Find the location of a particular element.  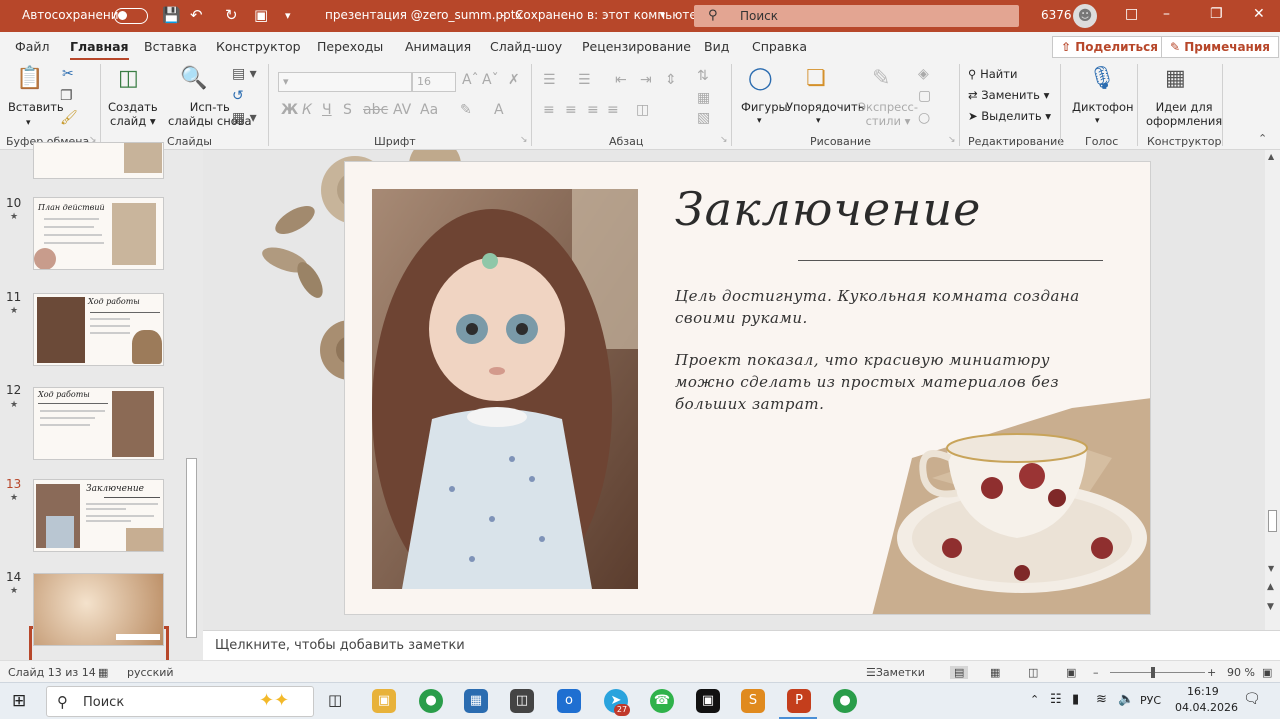

font-color-icon: A is located at coordinates (499, 110).